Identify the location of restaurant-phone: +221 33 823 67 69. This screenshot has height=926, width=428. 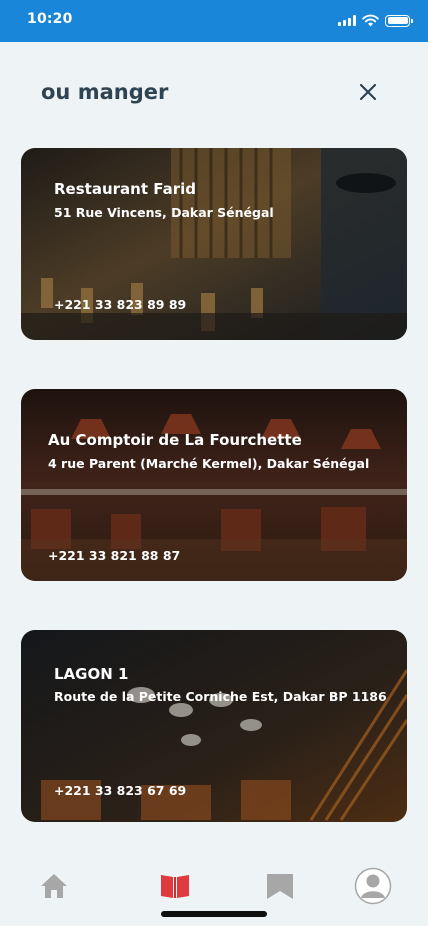
(120, 790).